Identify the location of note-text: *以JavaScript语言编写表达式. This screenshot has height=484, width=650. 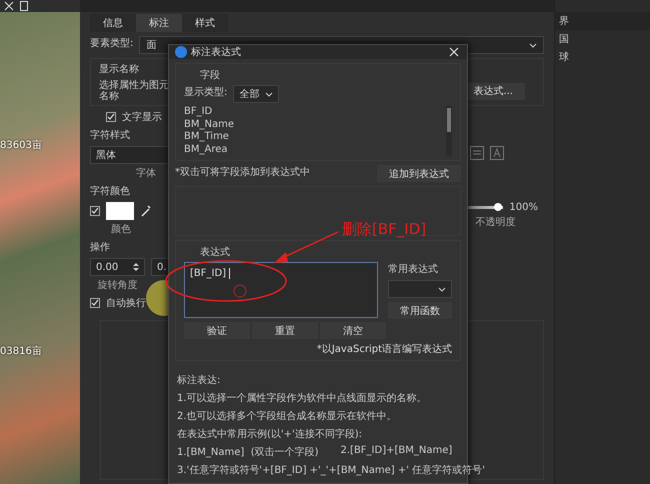
(384, 349).